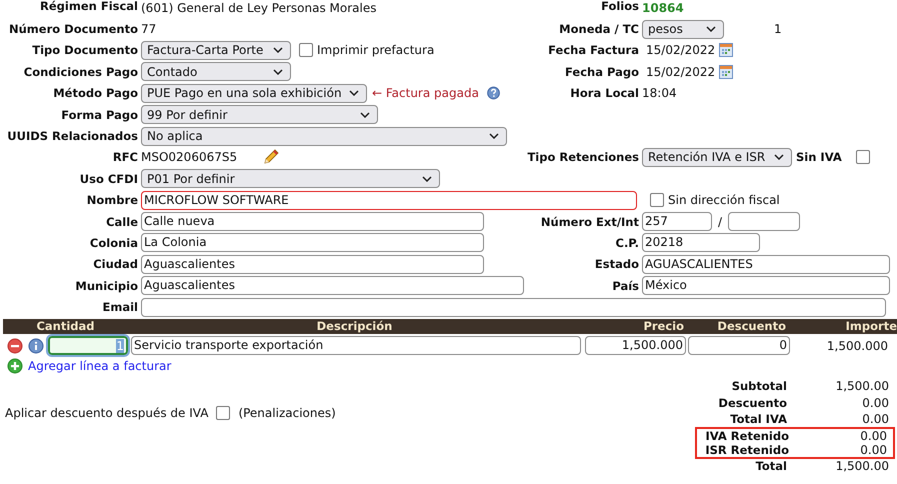  Describe the element at coordinates (746, 436) in the screenshot. I see `total-label: IVA Retenido` at that location.